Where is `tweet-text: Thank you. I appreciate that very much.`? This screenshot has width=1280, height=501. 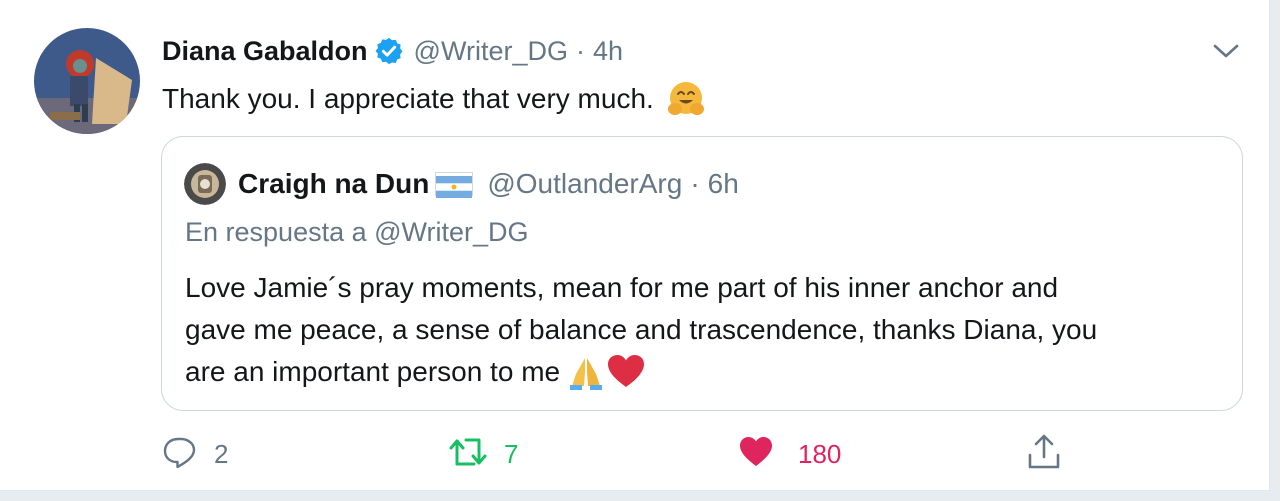
tweet-text: Thank you. I appreciate that very much. is located at coordinates (434, 99).